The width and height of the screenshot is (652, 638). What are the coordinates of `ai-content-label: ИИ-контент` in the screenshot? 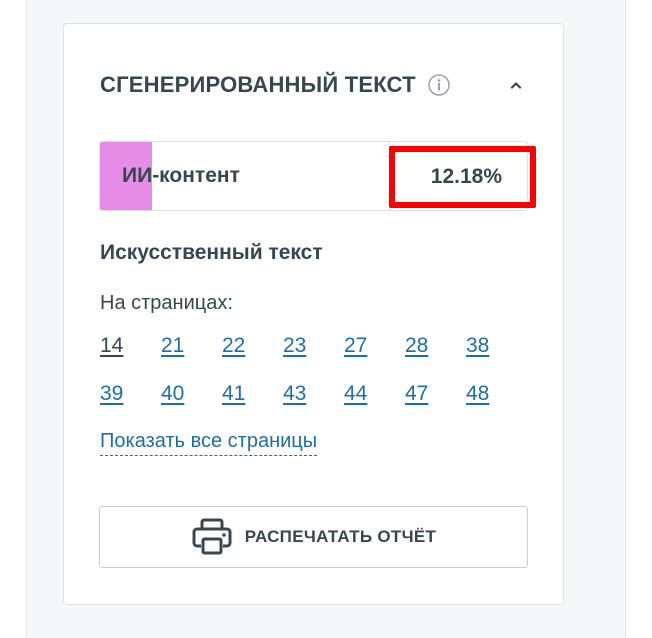 It's located at (181, 175).